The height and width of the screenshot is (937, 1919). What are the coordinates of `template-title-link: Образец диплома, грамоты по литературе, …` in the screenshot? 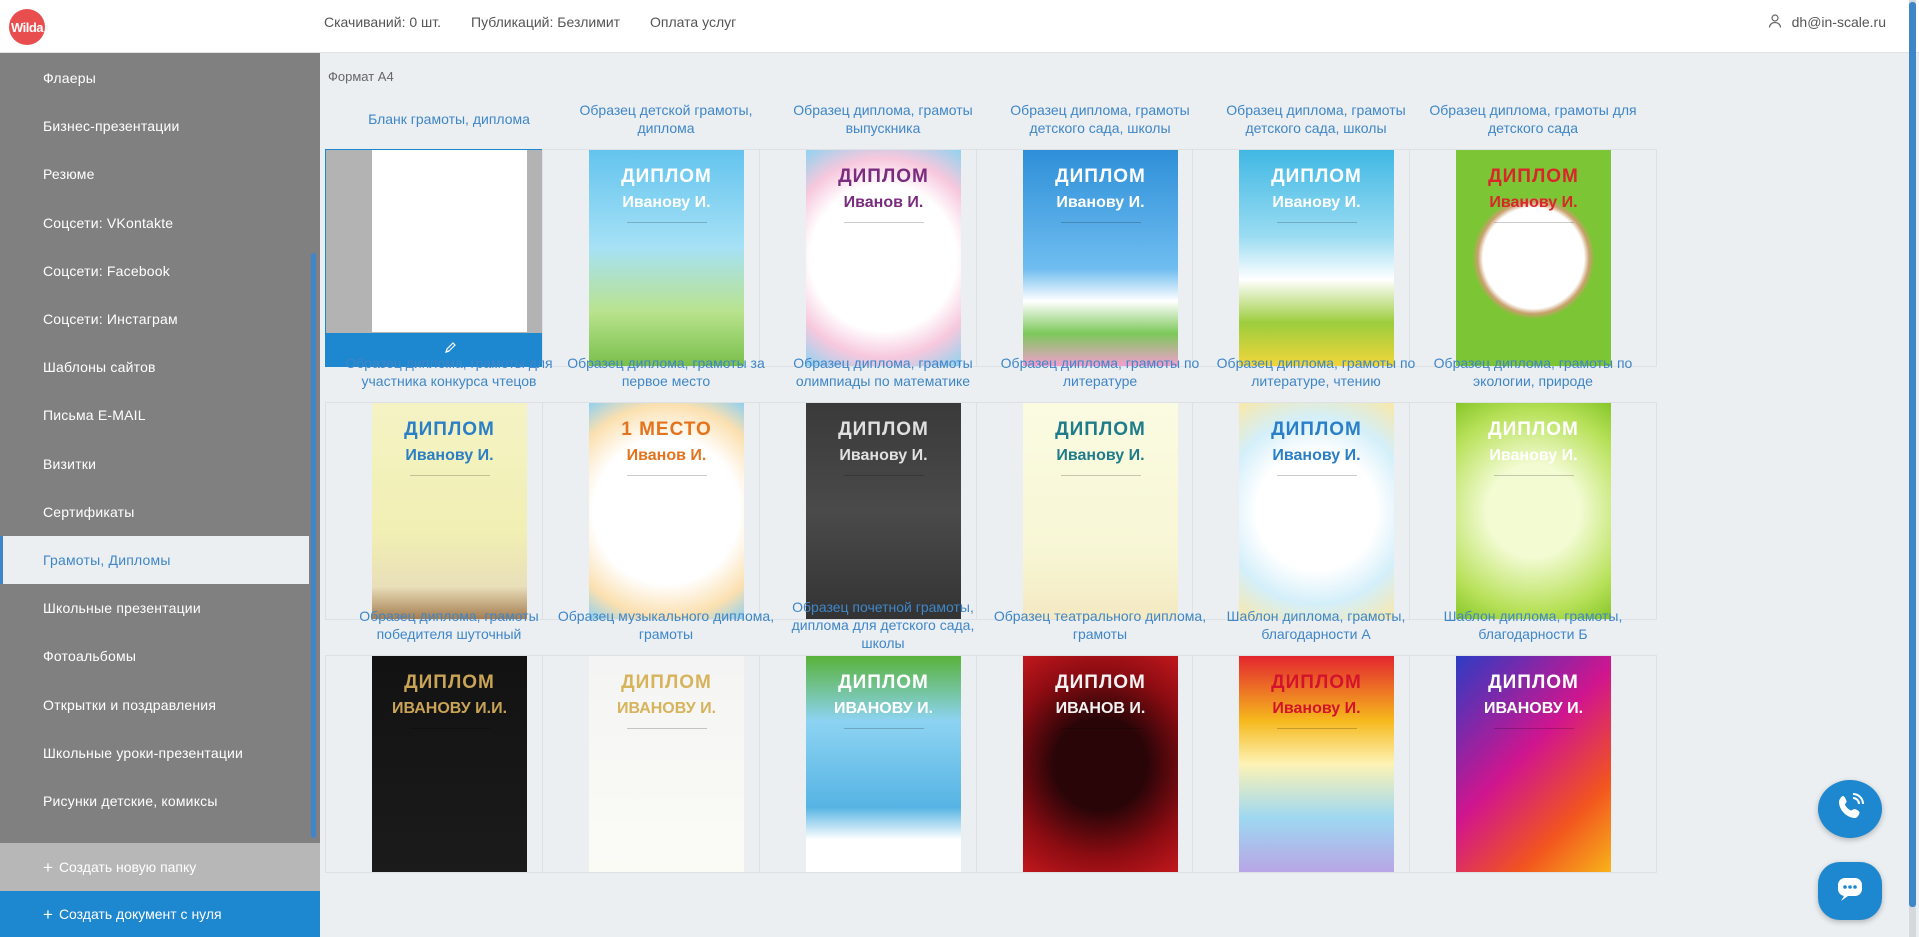 It's located at (1316, 372).